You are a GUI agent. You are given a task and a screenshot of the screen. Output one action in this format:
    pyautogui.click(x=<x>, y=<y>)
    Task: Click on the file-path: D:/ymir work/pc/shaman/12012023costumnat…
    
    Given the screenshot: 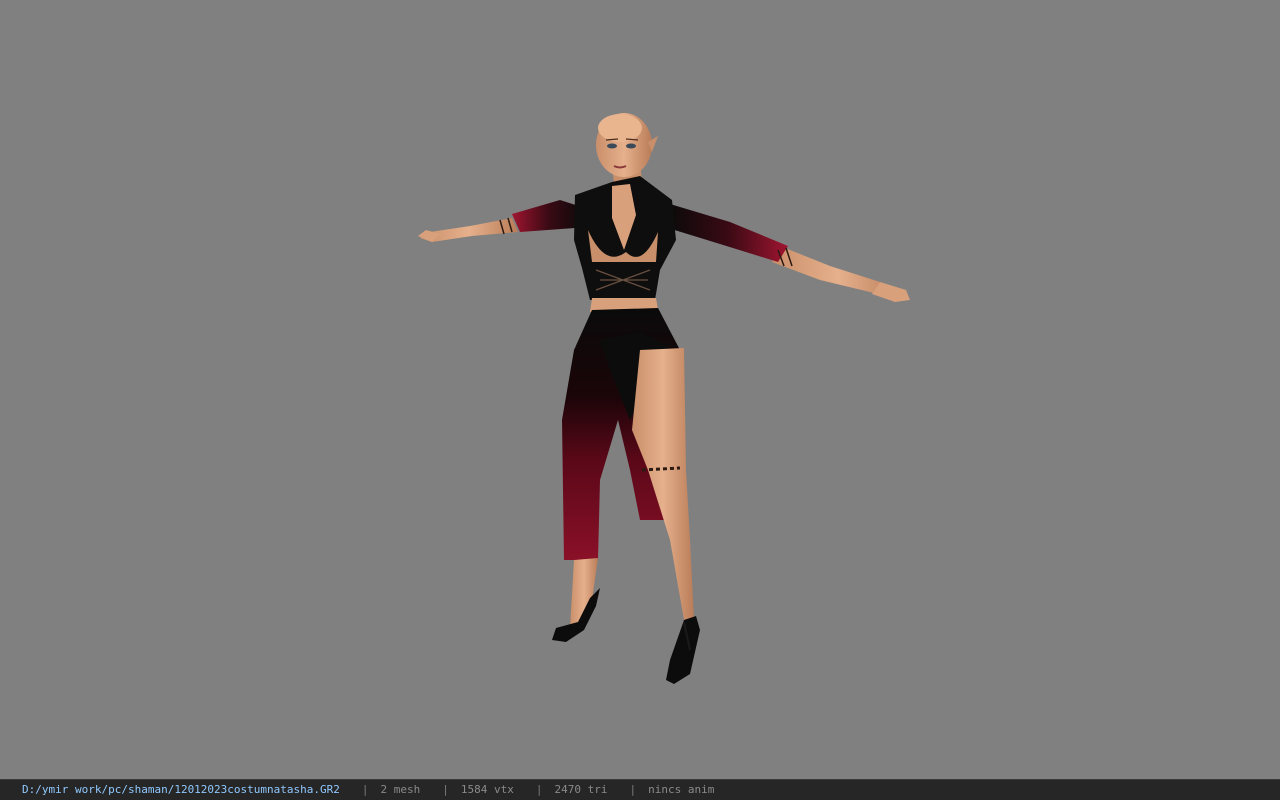 What is the action you would take?
    pyautogui.click(x=181, y=789)
    